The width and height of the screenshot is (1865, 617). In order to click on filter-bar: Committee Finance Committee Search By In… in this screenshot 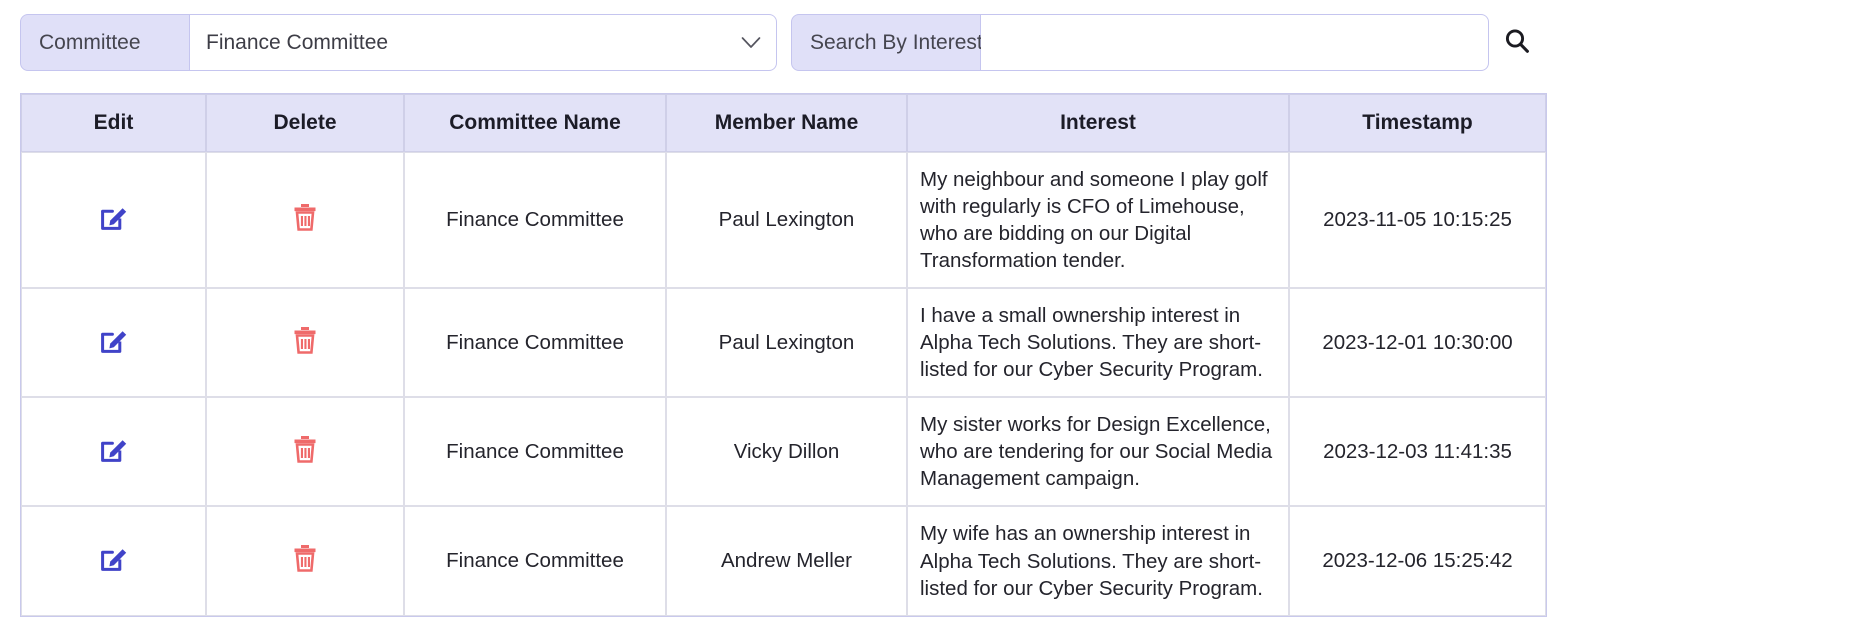, I will do `click(782, 42)`.